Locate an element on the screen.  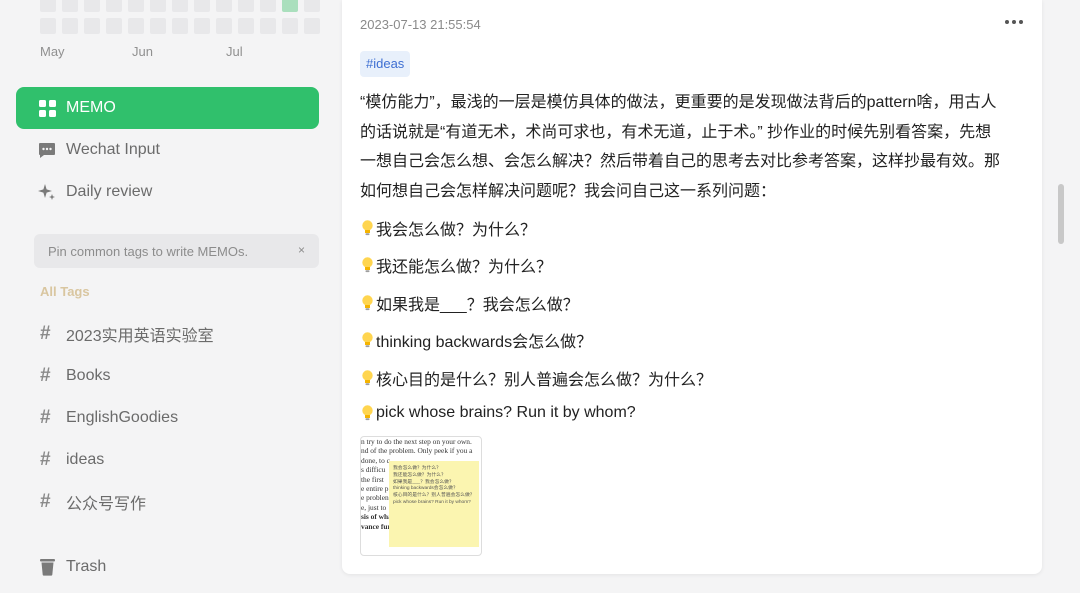
tag-label: Books is located at coordinates (88, 375).